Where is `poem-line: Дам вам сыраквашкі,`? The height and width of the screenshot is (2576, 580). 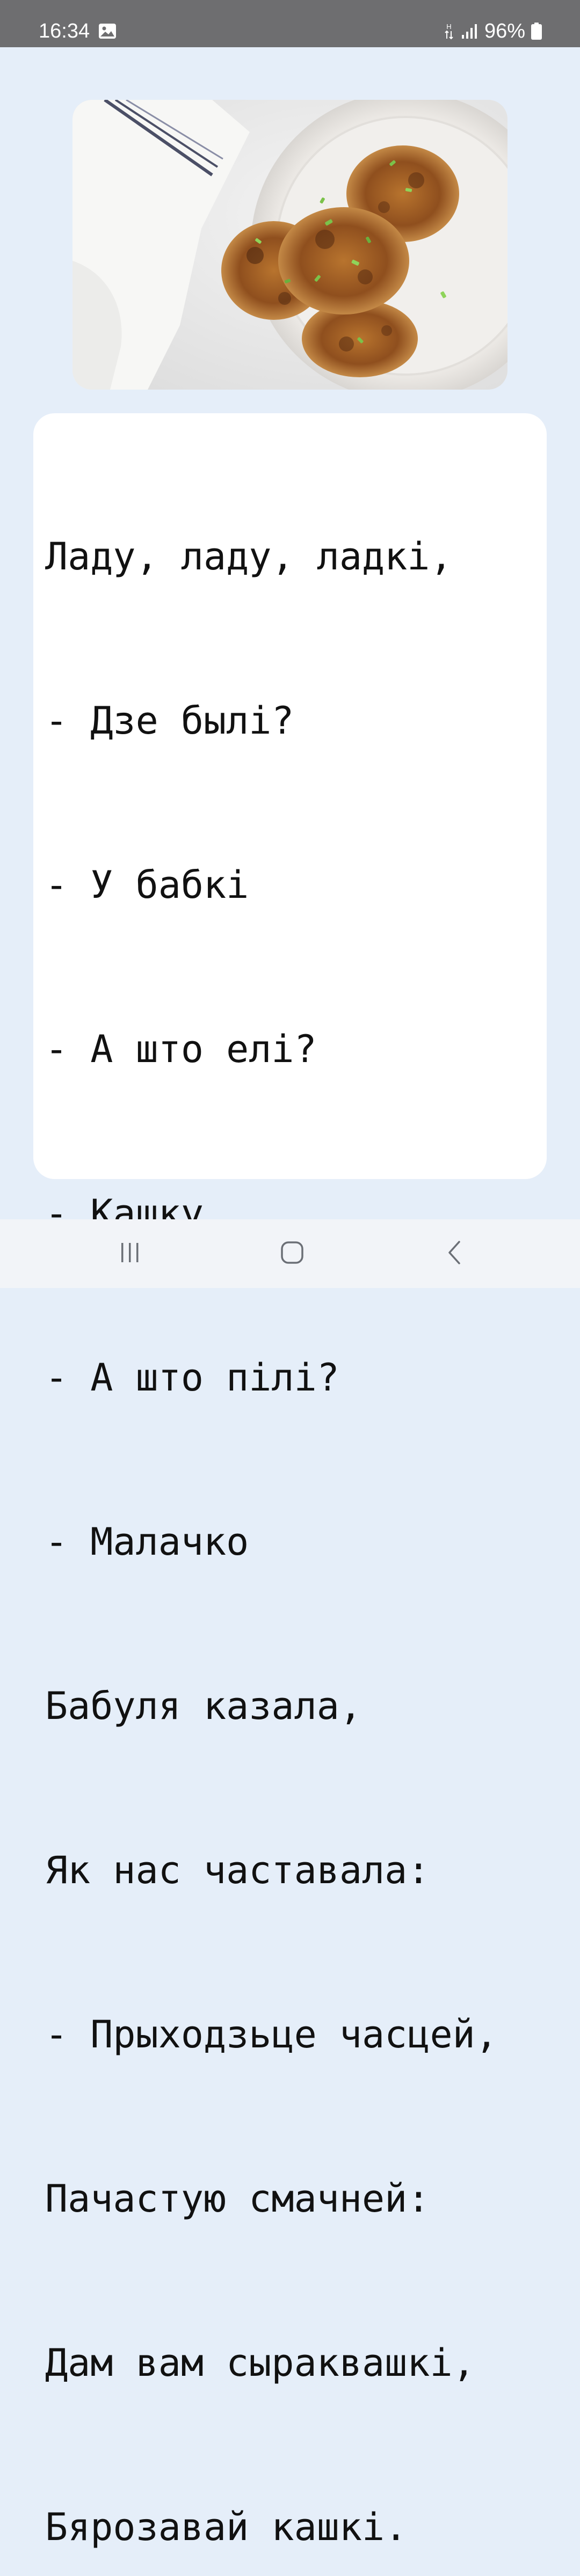
poem-line: Дам вам сыраквашкі, is located at coordinates (260, 2363).